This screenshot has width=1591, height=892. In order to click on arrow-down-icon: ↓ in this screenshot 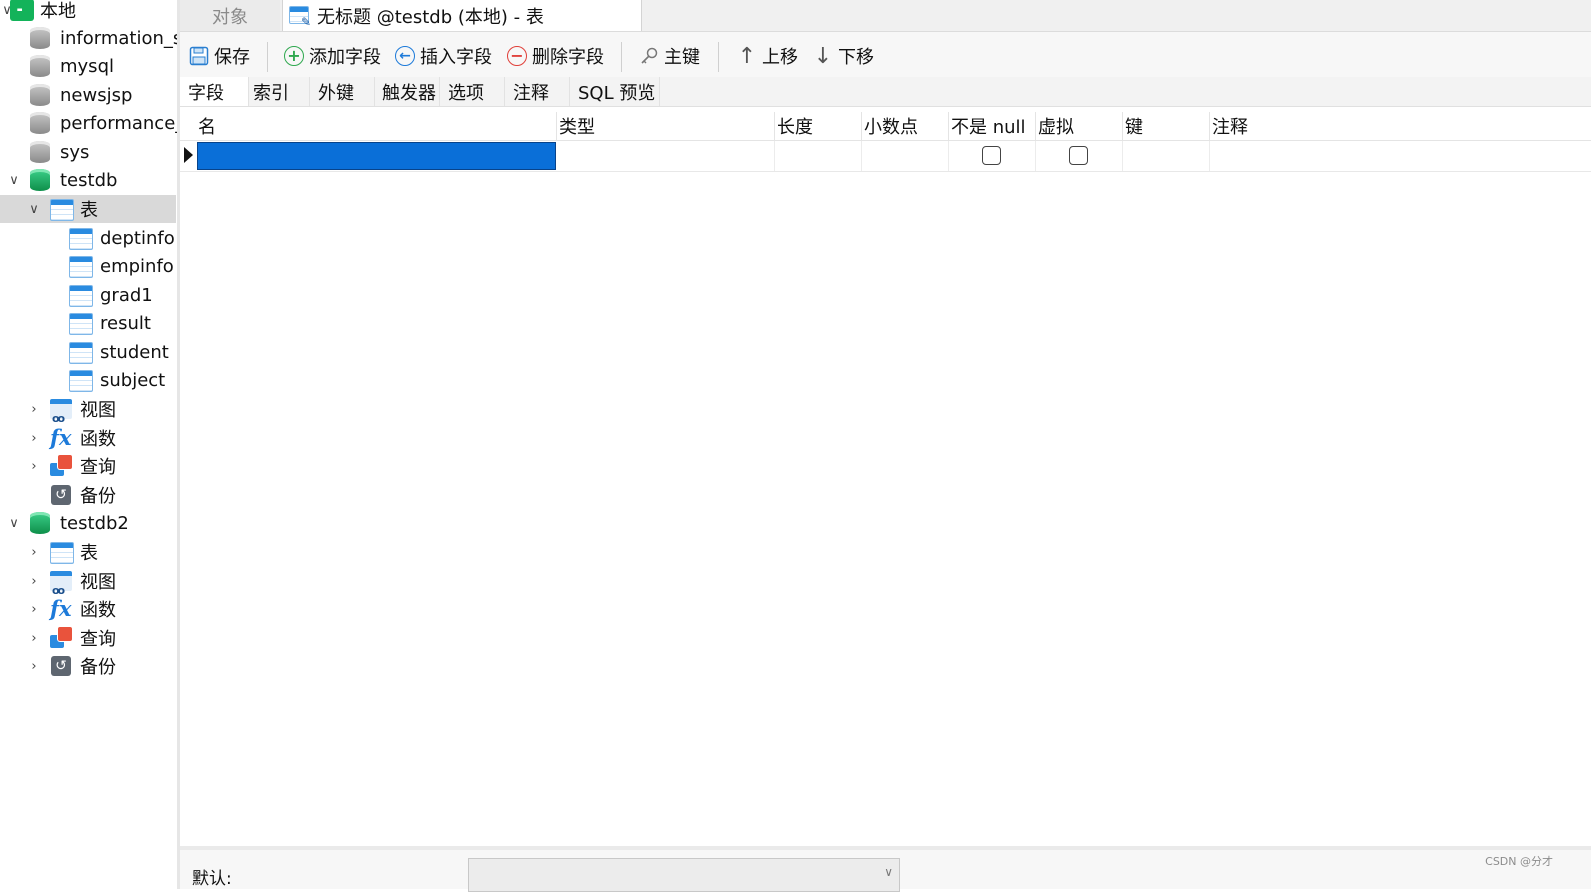, I will do `click(823, 56)`.